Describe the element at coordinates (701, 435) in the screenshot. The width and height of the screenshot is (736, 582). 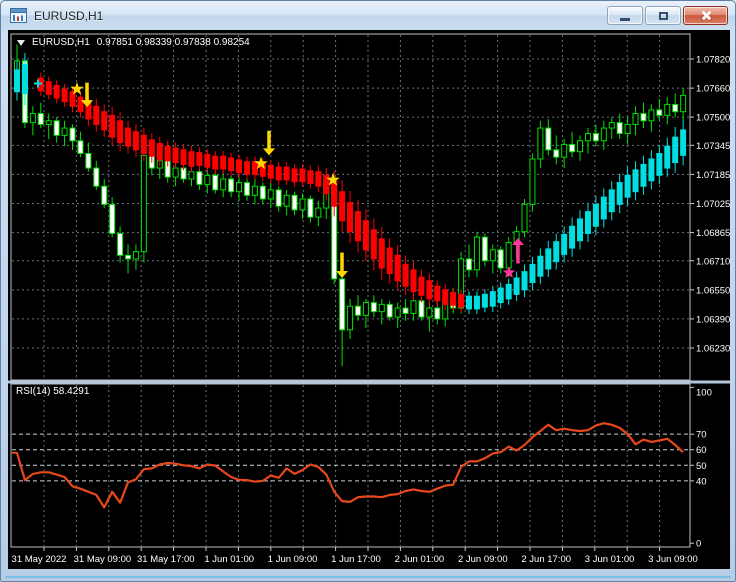
I see `svg-text: 70` at that location.